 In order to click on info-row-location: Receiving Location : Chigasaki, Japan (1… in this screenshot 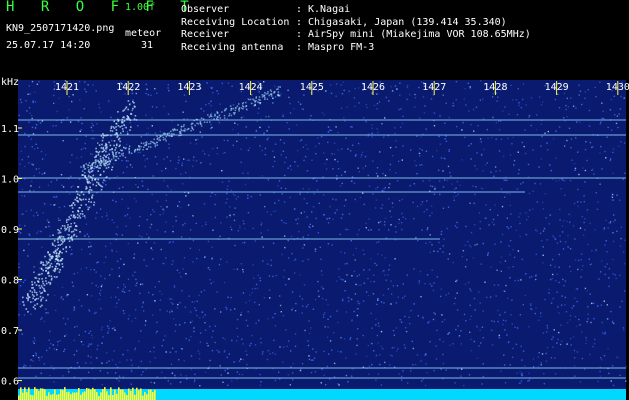, I will do `click(344, 22)`.